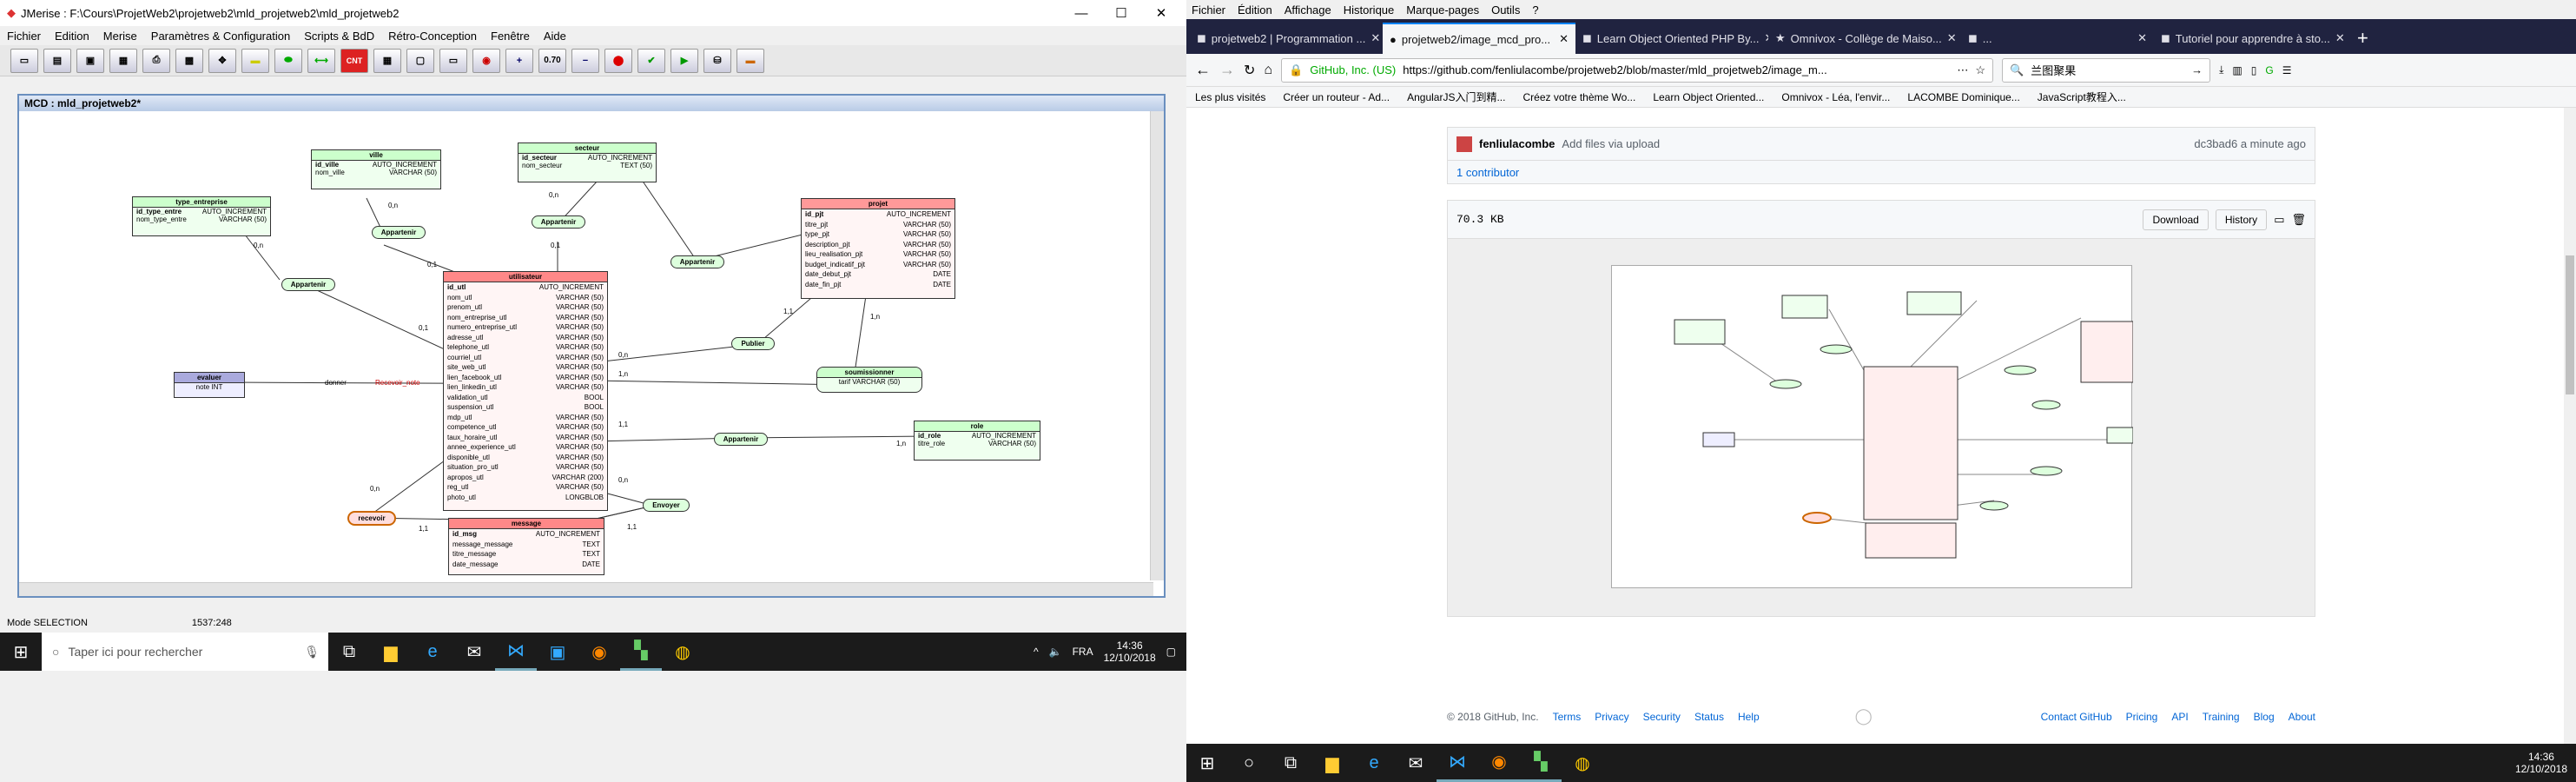 The image size is (2576, 782). What do you see at coordinates (1249, 763) in the screenshot?
I see `search-icon: ○` at bounding box center [1249, 763].